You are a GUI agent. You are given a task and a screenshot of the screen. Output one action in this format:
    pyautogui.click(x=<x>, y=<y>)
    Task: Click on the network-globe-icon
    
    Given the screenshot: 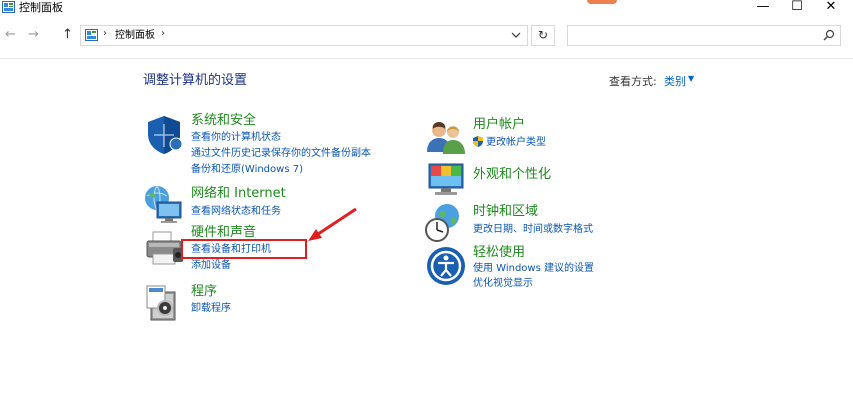 What is the action you would take?
    pyautogui.click(x=164, y=205)
    